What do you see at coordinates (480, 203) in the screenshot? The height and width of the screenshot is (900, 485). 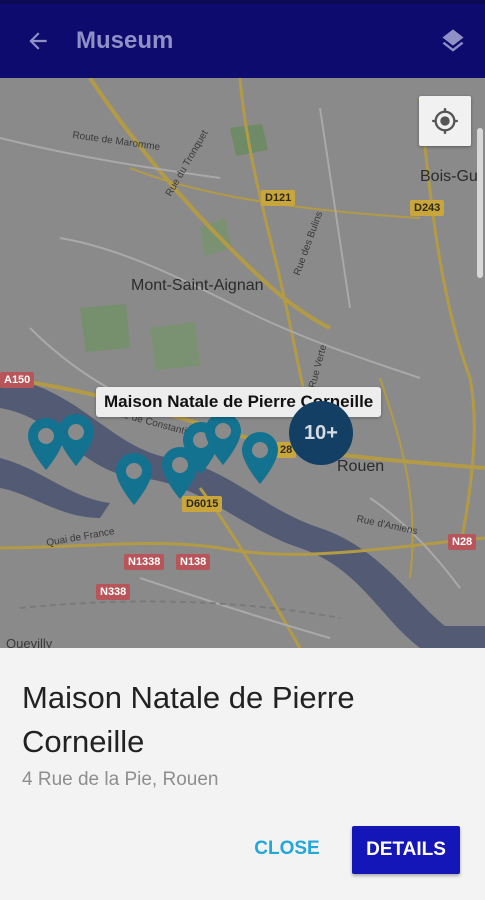 I see `map-scrollbar` at bounding box center [480, 203].